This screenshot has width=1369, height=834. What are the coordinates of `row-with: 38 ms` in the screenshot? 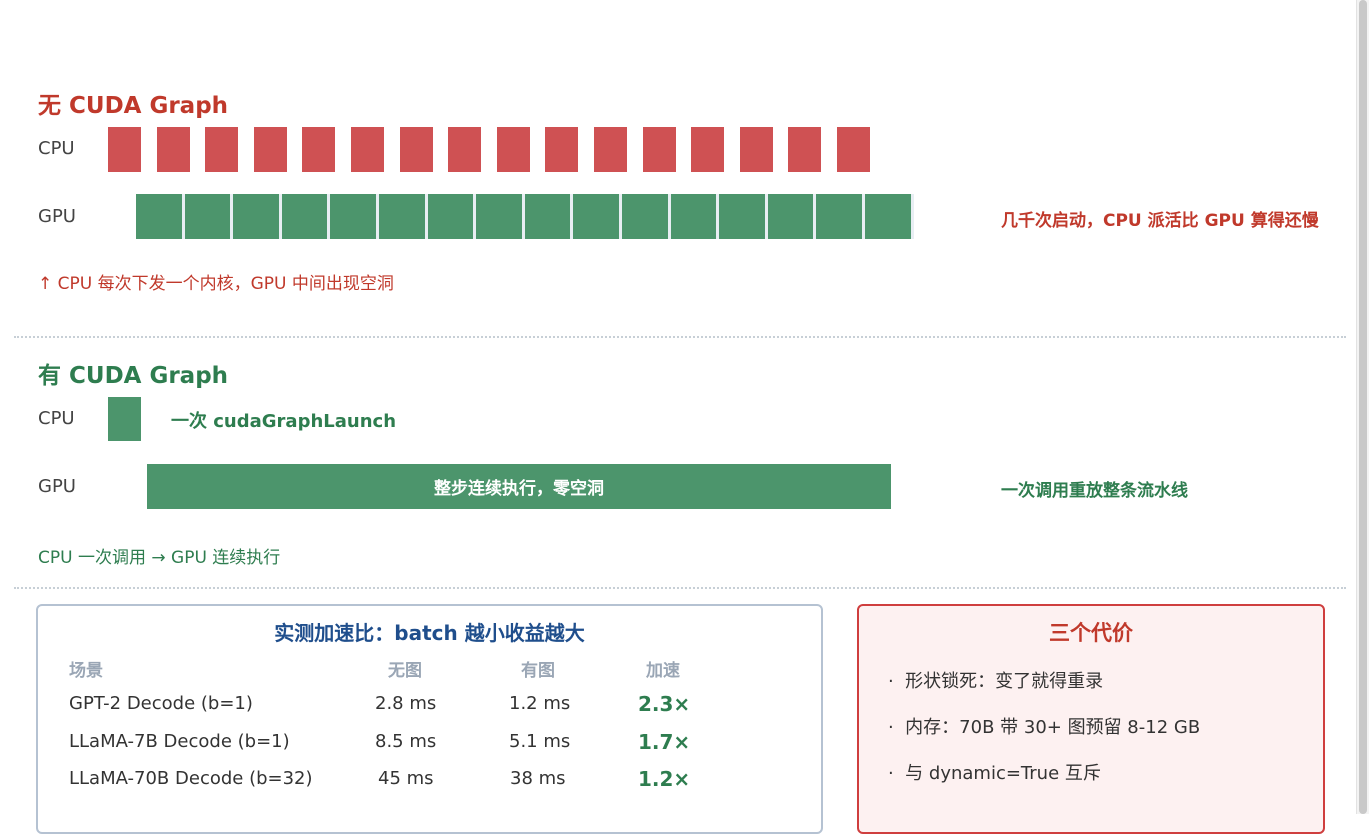 It's located at (538, 778).